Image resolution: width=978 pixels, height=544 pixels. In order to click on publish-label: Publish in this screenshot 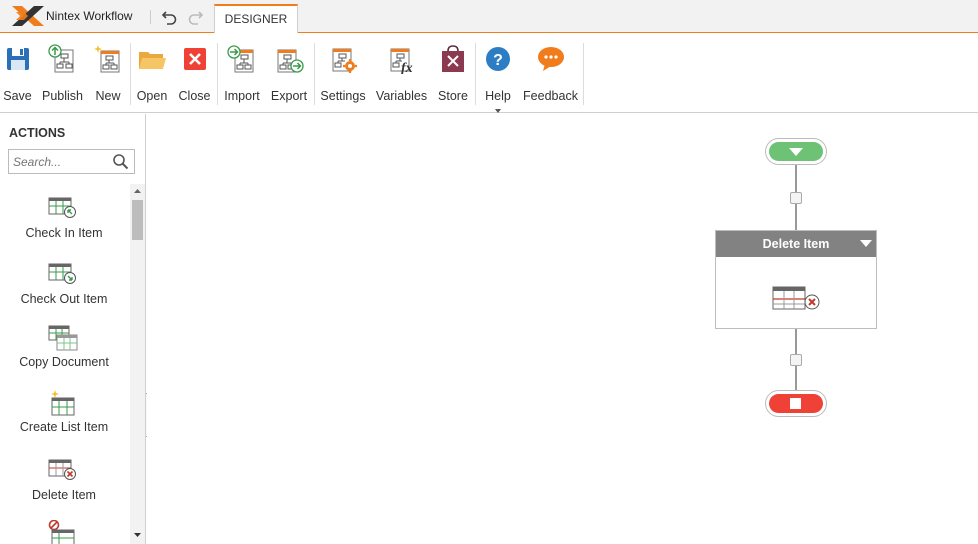, I will do `click(62, 96)`.